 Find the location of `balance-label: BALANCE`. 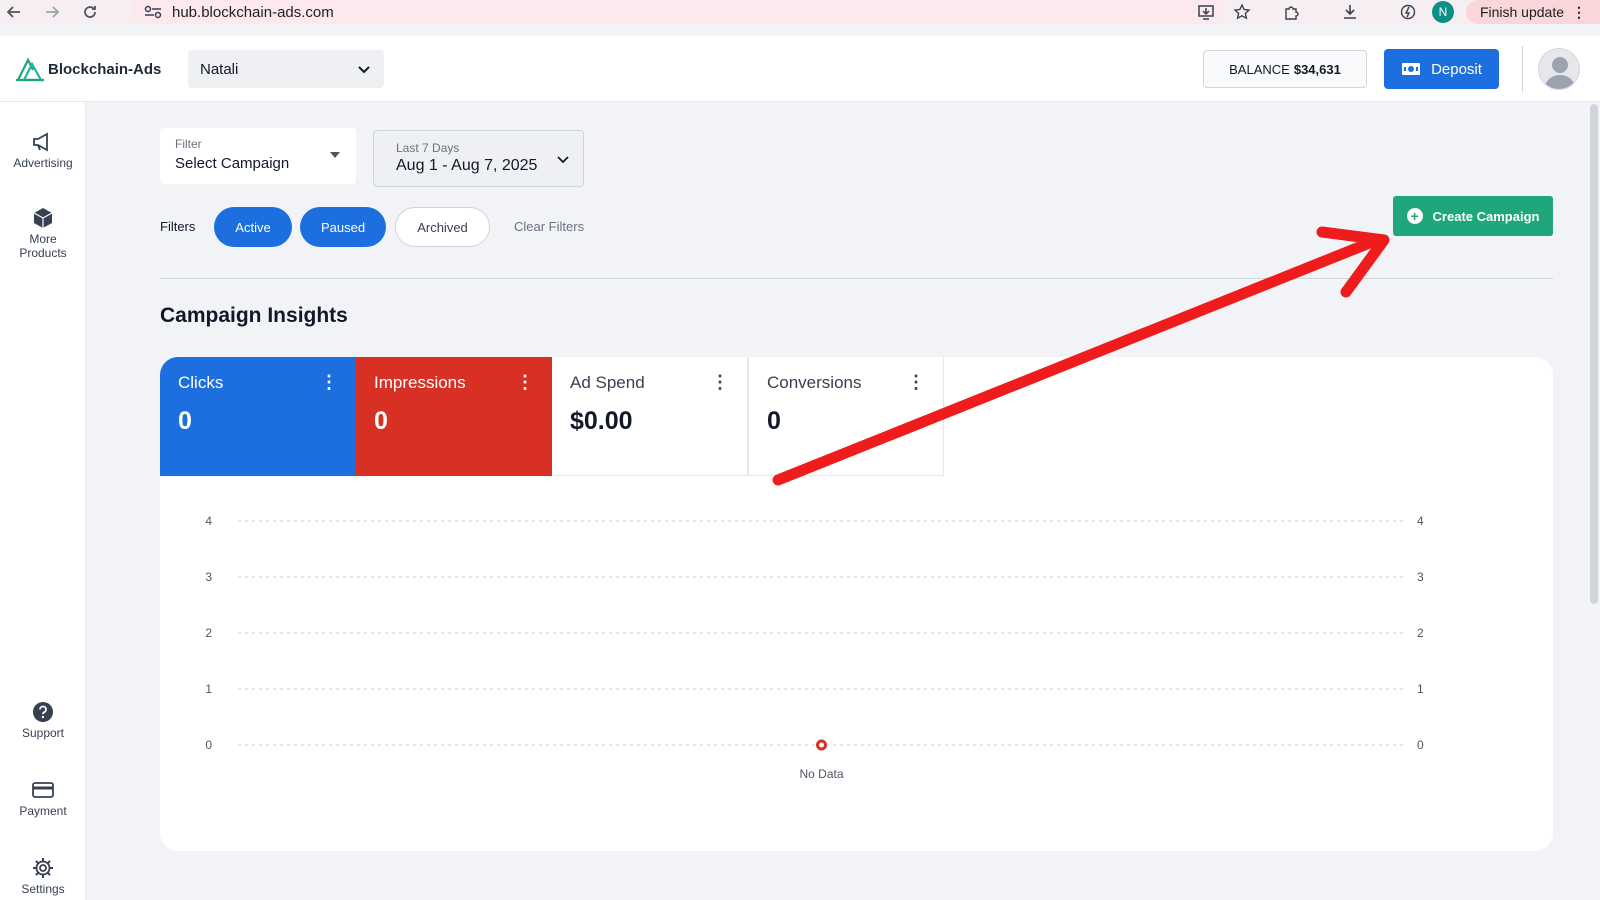

balance-label: BALANCE is located at coordinates (1259, 69).